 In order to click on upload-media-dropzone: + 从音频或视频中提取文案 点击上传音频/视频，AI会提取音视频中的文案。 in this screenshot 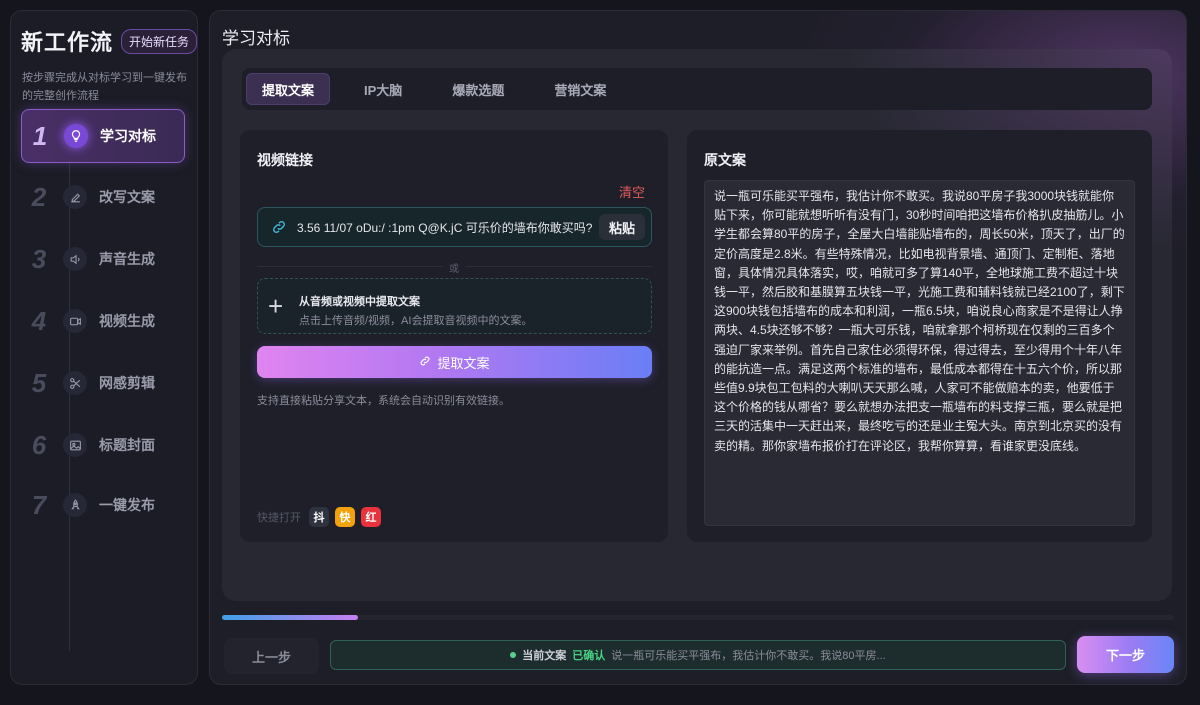, I will do `click(454, 306)`.